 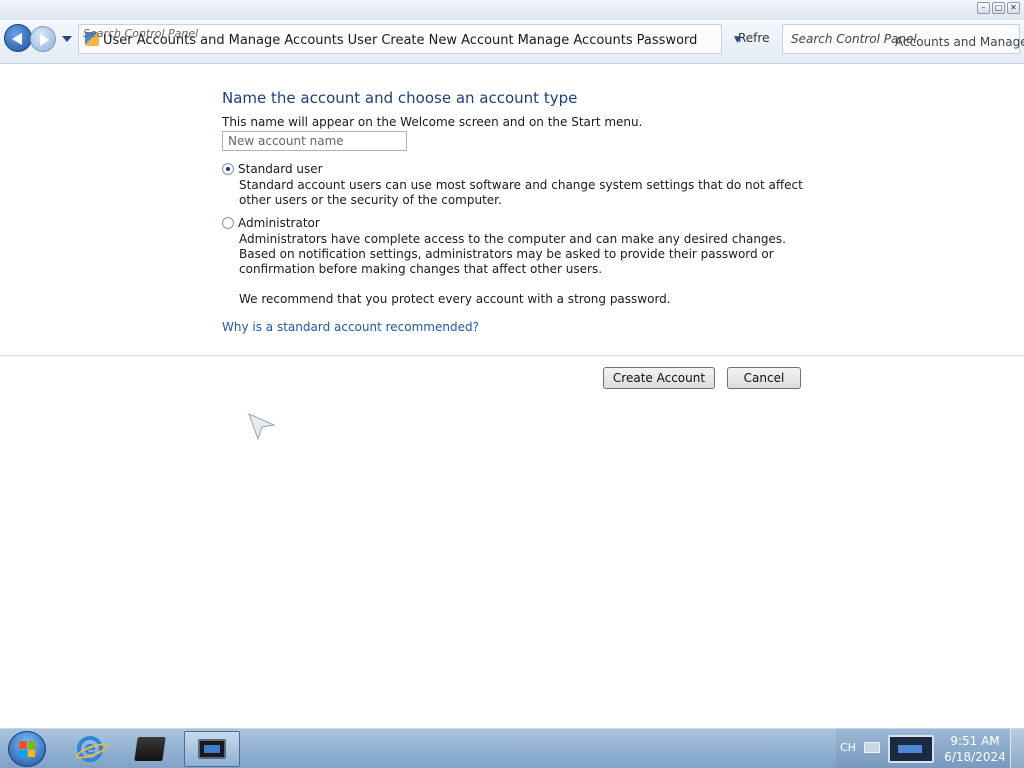 I want to click on clock: 9:51 AM 6/18/2024, so click(x=975, y=749).